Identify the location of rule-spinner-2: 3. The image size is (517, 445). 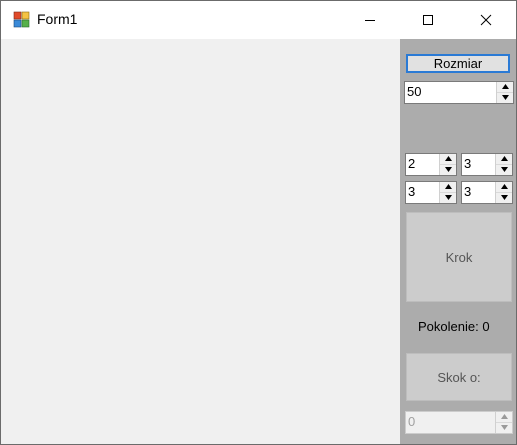
(487, 164).